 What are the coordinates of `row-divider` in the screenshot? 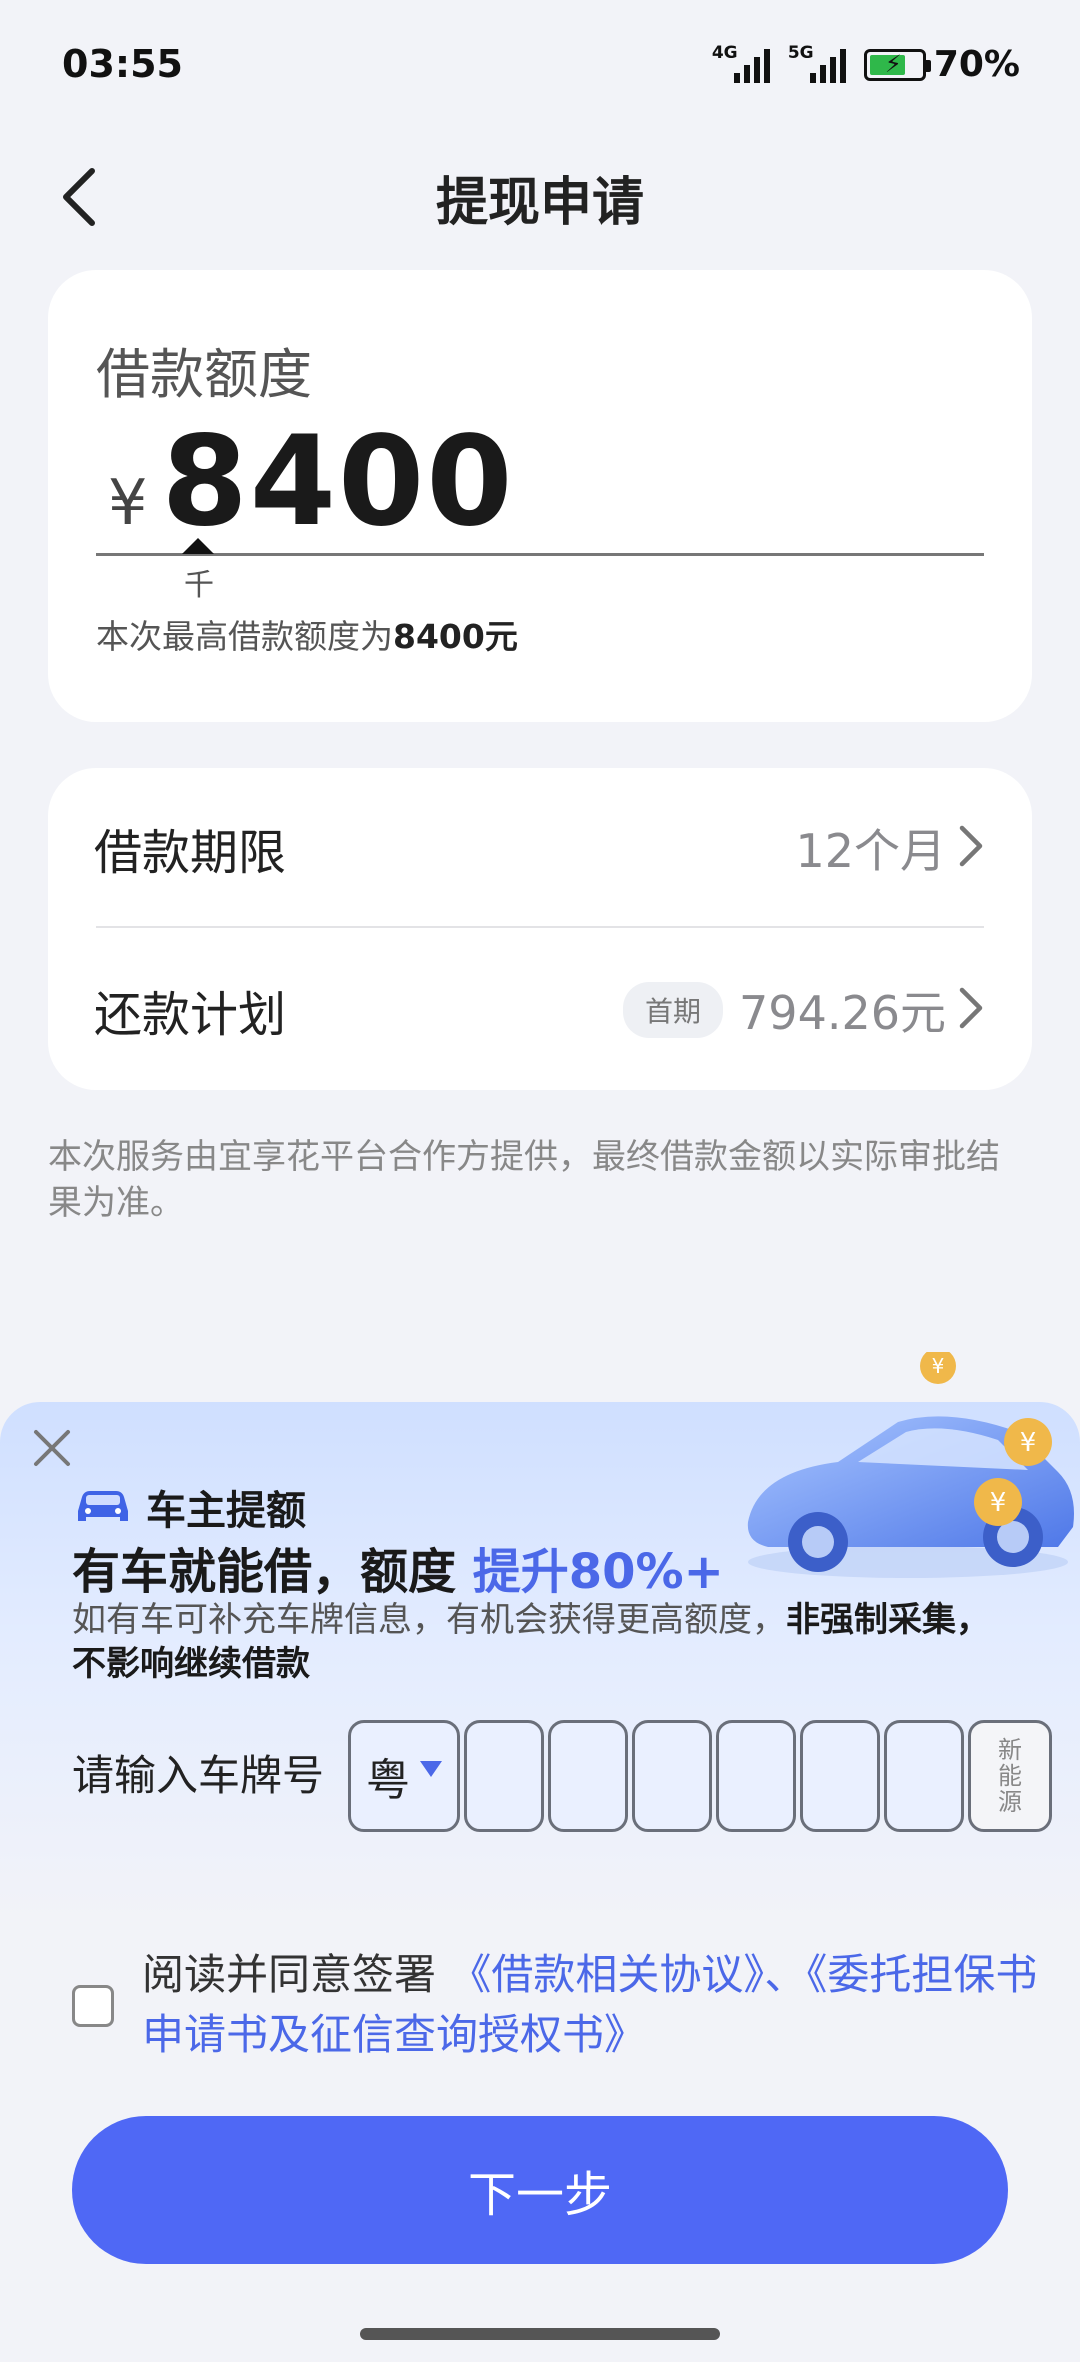 It's located at (540, 927).